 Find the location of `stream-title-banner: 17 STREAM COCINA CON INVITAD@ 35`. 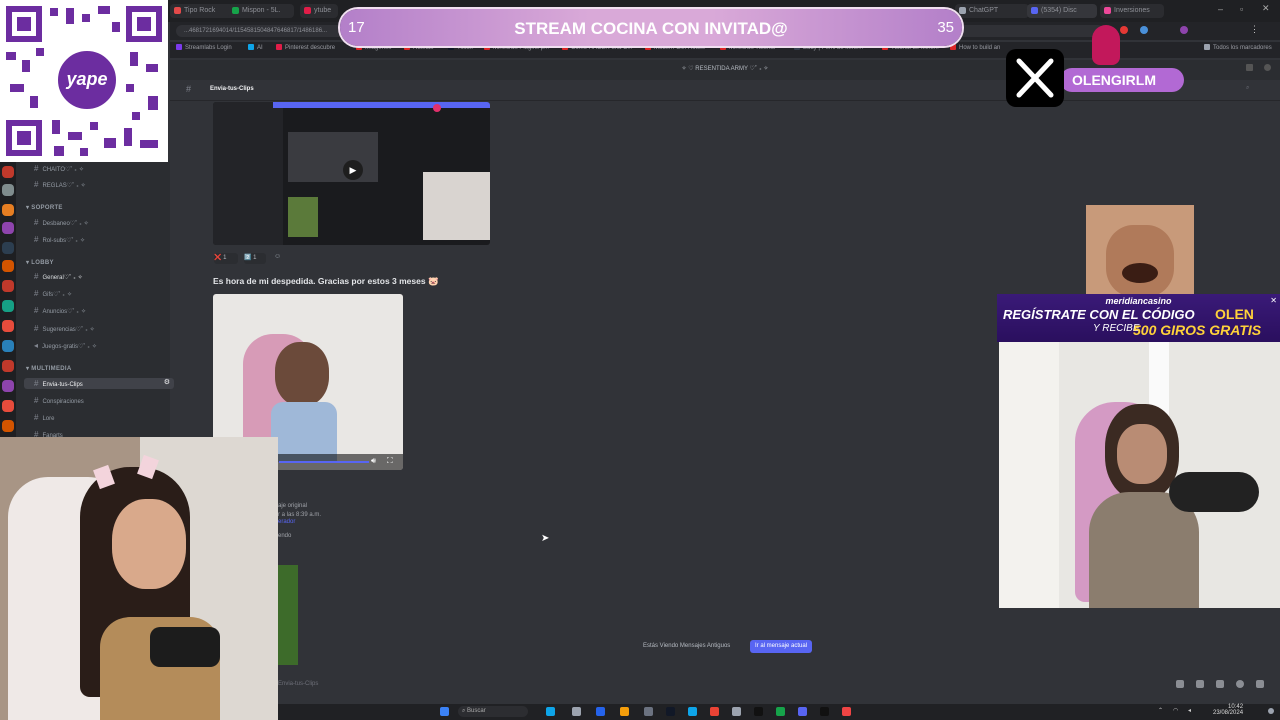

stream-title-banner: 17 STREAM COCINA CON INVITAD@ 35 is located at coordinates (651, 27).